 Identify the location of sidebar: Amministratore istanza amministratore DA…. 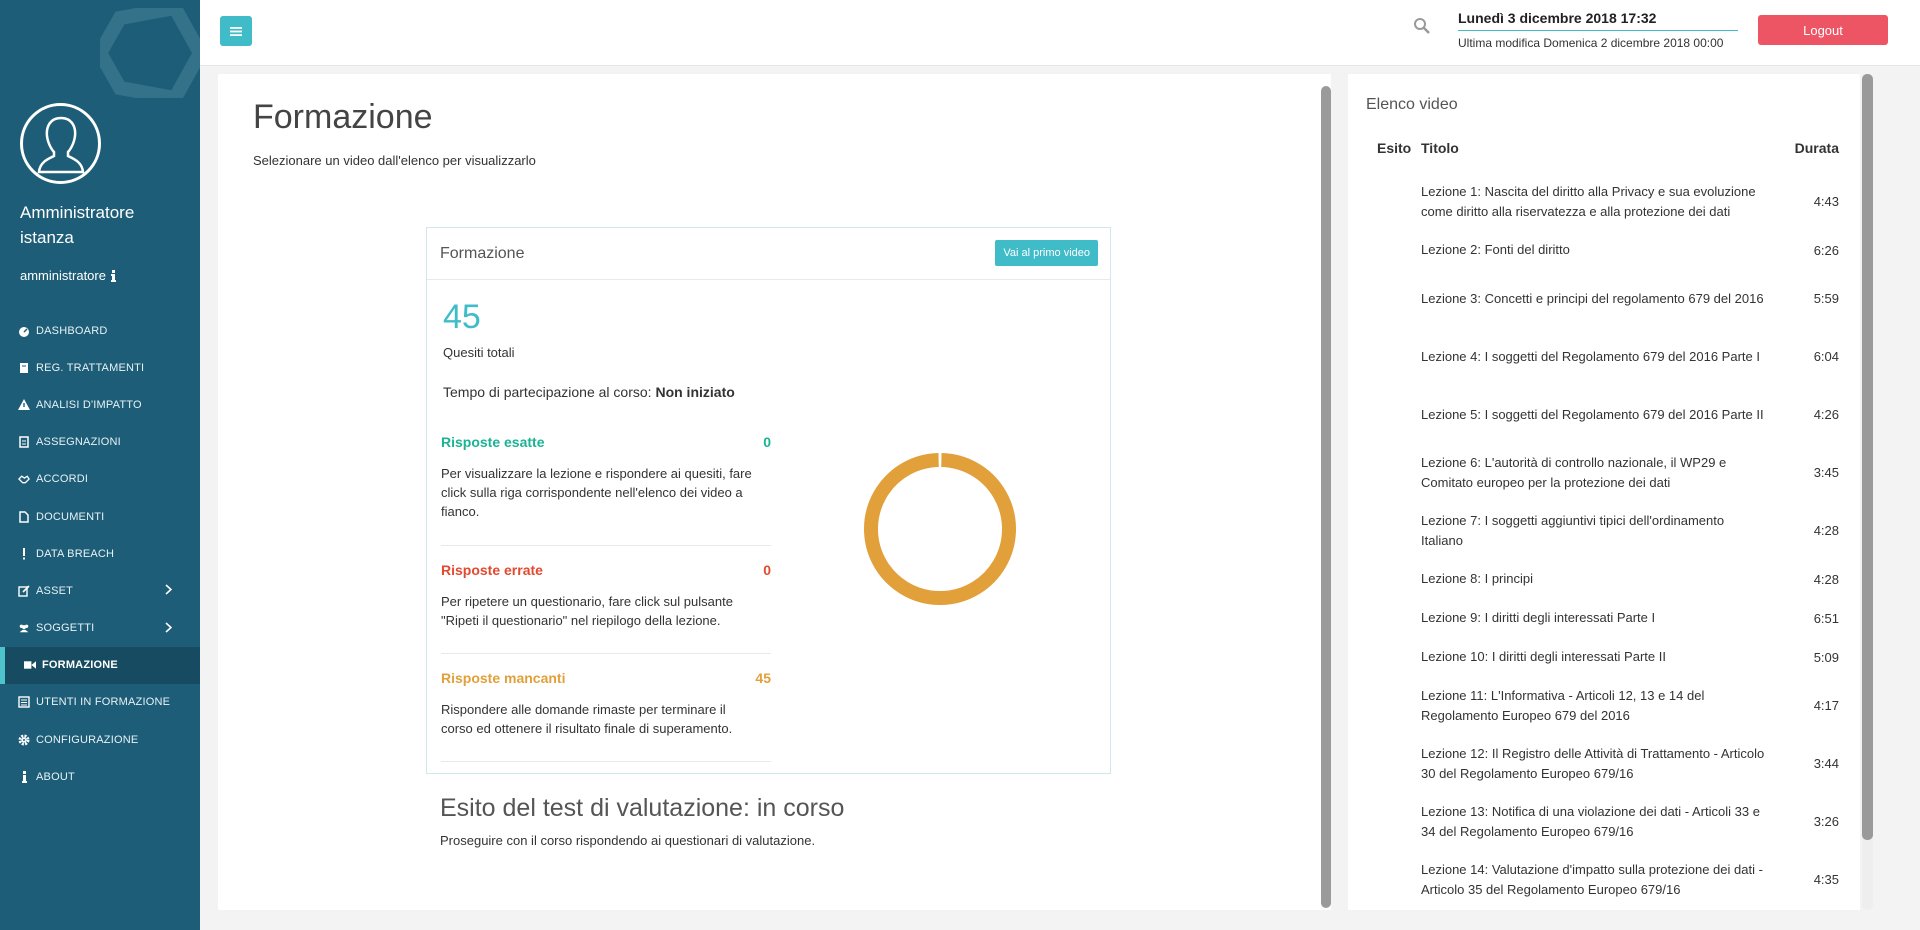
(100, 465).